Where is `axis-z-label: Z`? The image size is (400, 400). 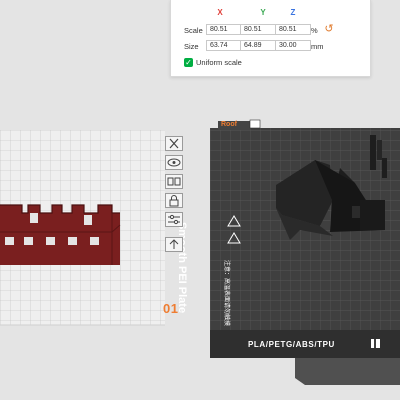 axis-z-label: Z is located at coordinates (293, 12).